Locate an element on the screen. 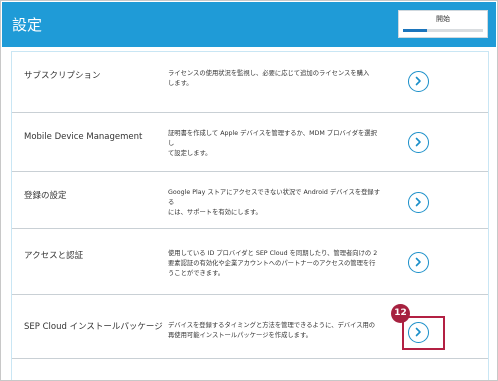 Image resolution: width=498 pixels, height=381 pixels. row-description-line: には、サポートを有効にします。 is located at coordinates (215, 212).